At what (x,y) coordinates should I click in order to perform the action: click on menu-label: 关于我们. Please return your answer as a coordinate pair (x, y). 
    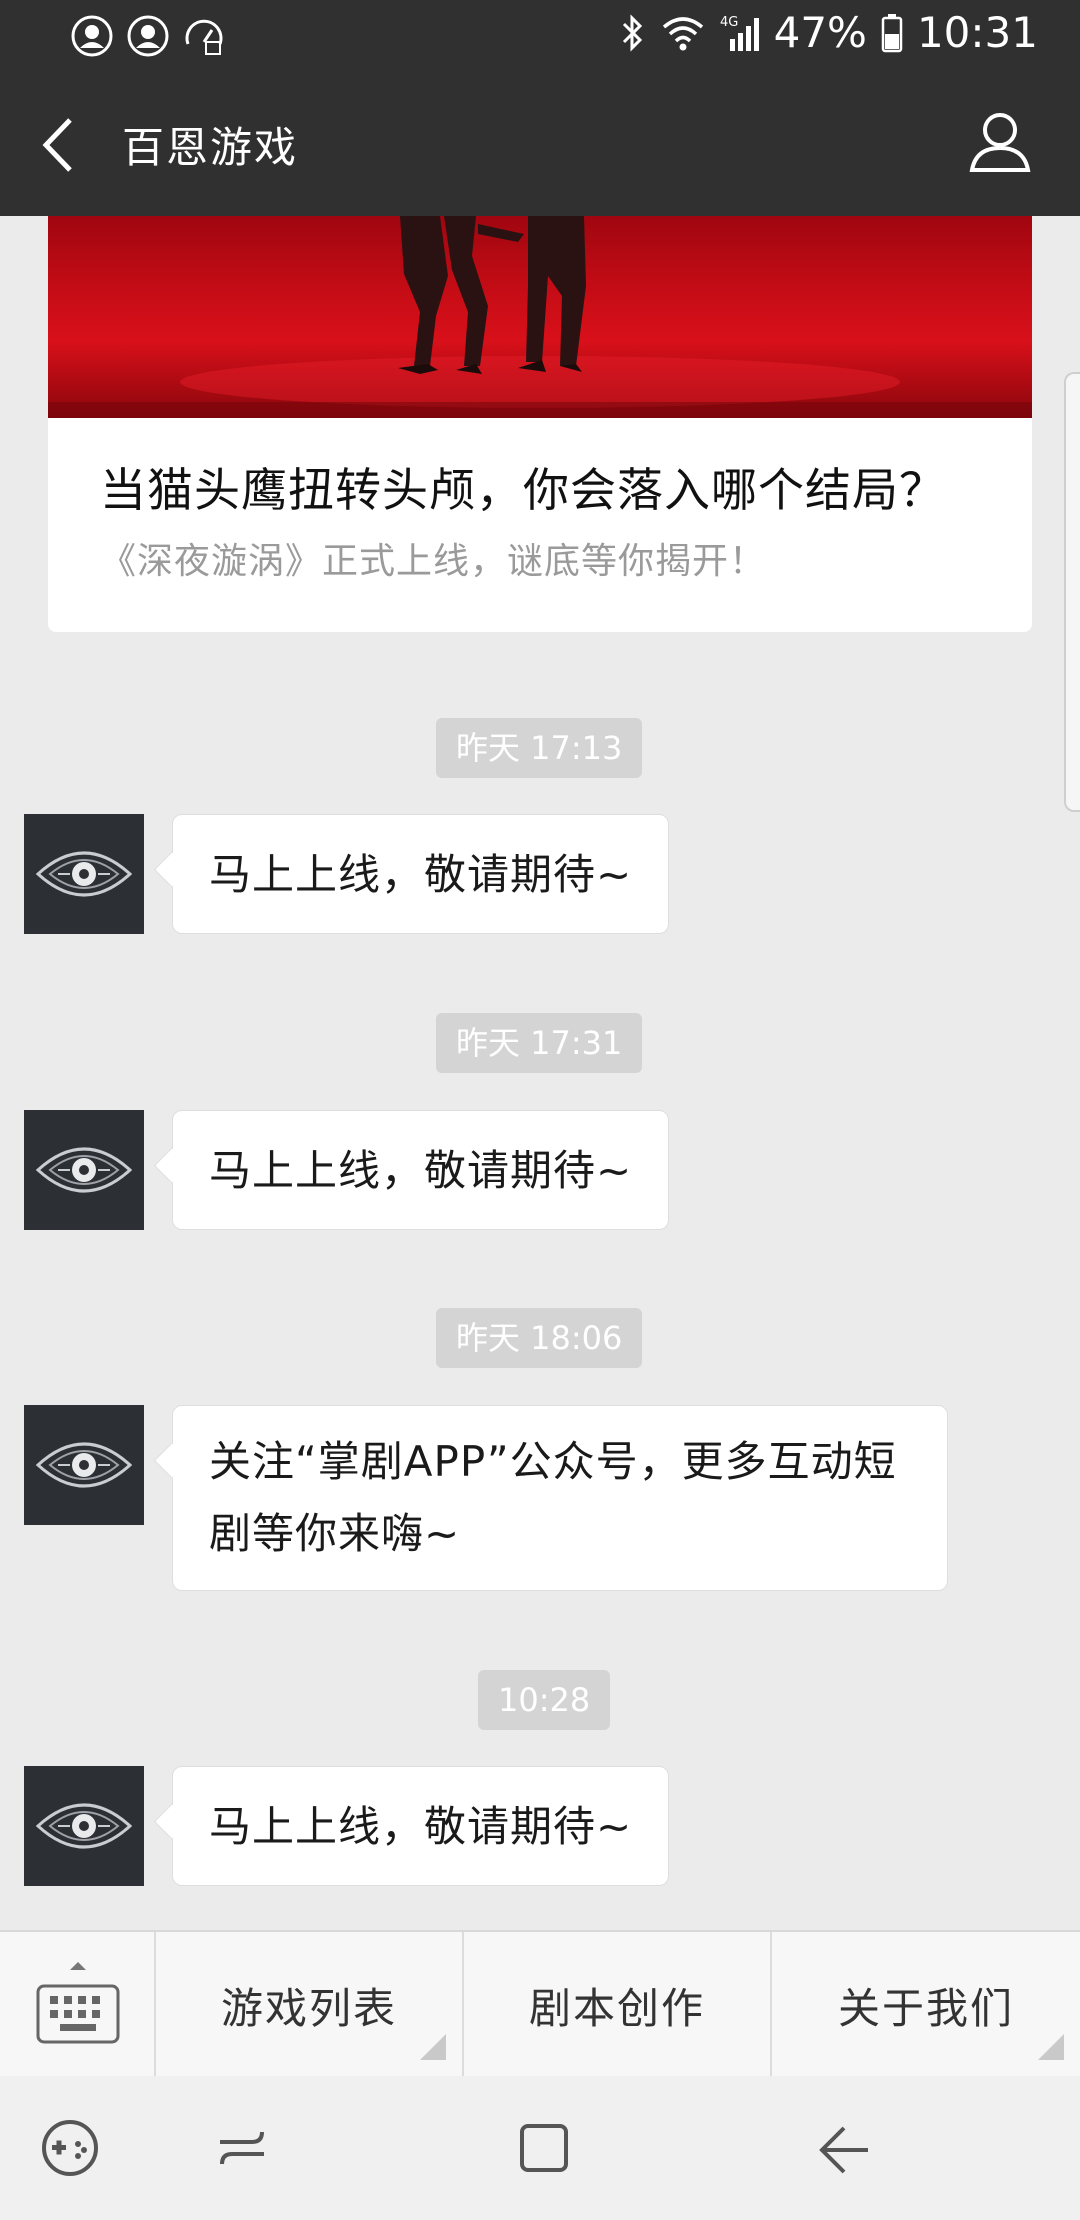
    Looking at the image, I should click on (925, 2008).